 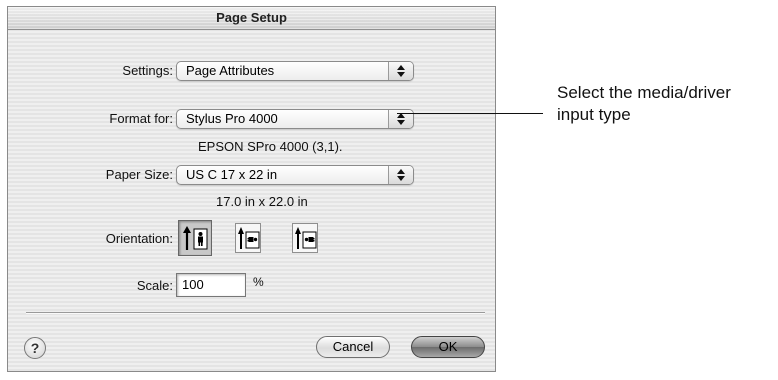 What do you see at coordinates (270, 146) in the screenshot?
I see `printer-info: EPSON SPro 4000 (3,1).` at bounding box center [270, 146].